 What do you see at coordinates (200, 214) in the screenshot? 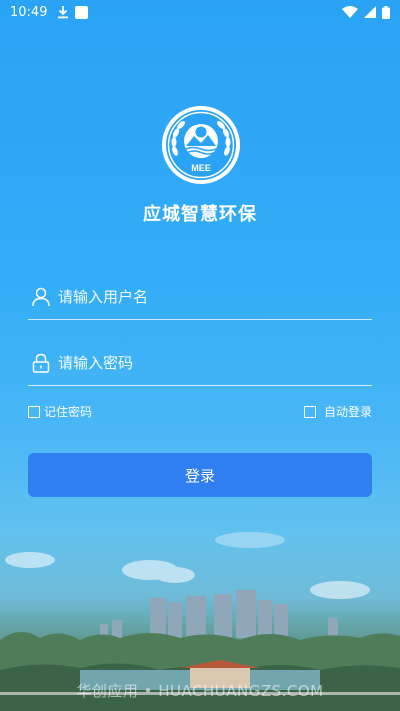
I see `app-title: 应城智慧环保` at bounding box center [200, 214].